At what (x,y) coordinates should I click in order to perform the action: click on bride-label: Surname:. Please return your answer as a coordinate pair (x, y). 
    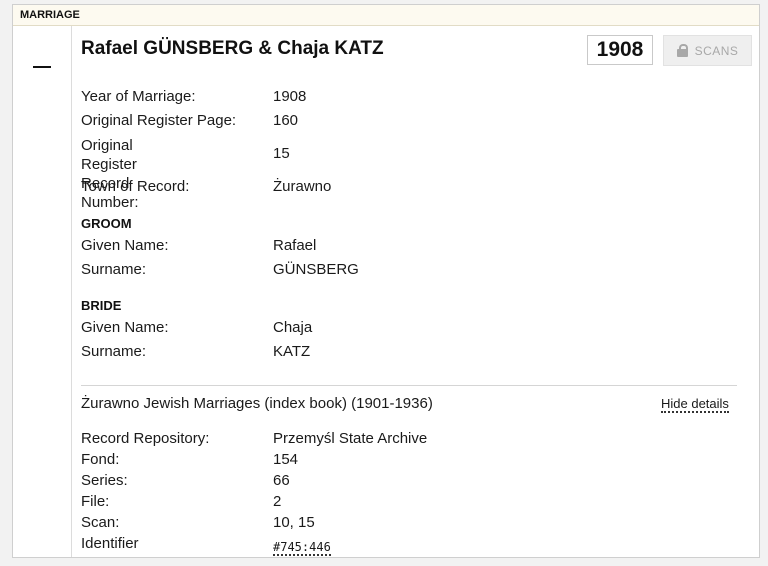
    Looking at the image, I should click on (114, 351).